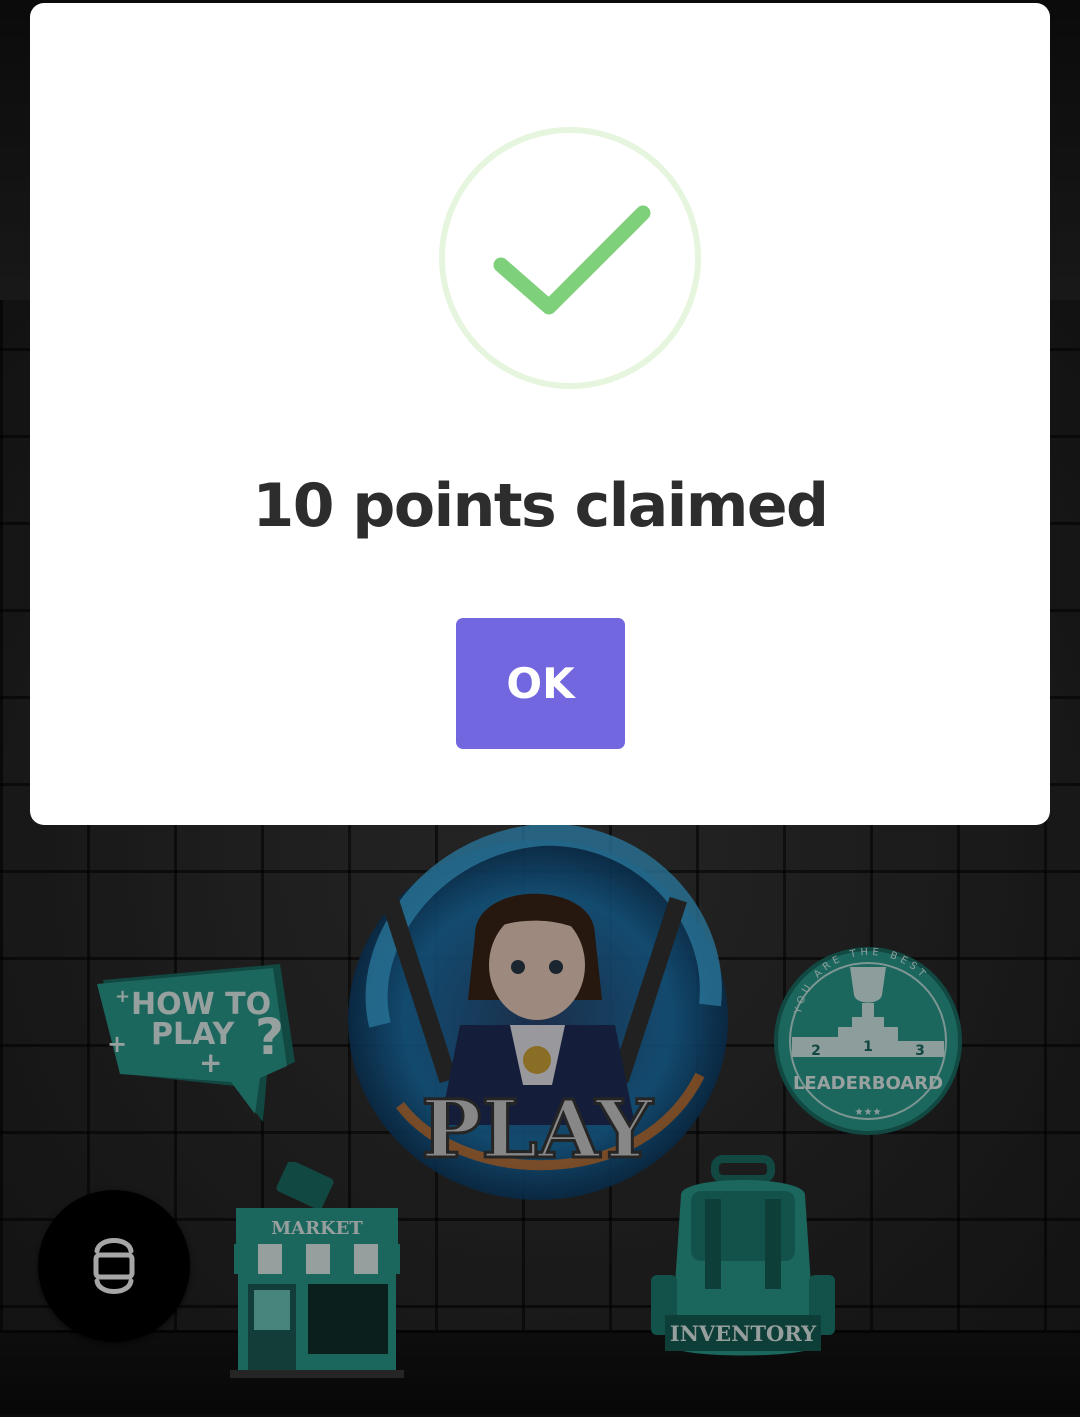 The image size is (1080, 1417). What do you see at coordinates (540, 506) in the screenshot?
I see `dialog-message: 10 points claimed` at bounding box center [540, 506].